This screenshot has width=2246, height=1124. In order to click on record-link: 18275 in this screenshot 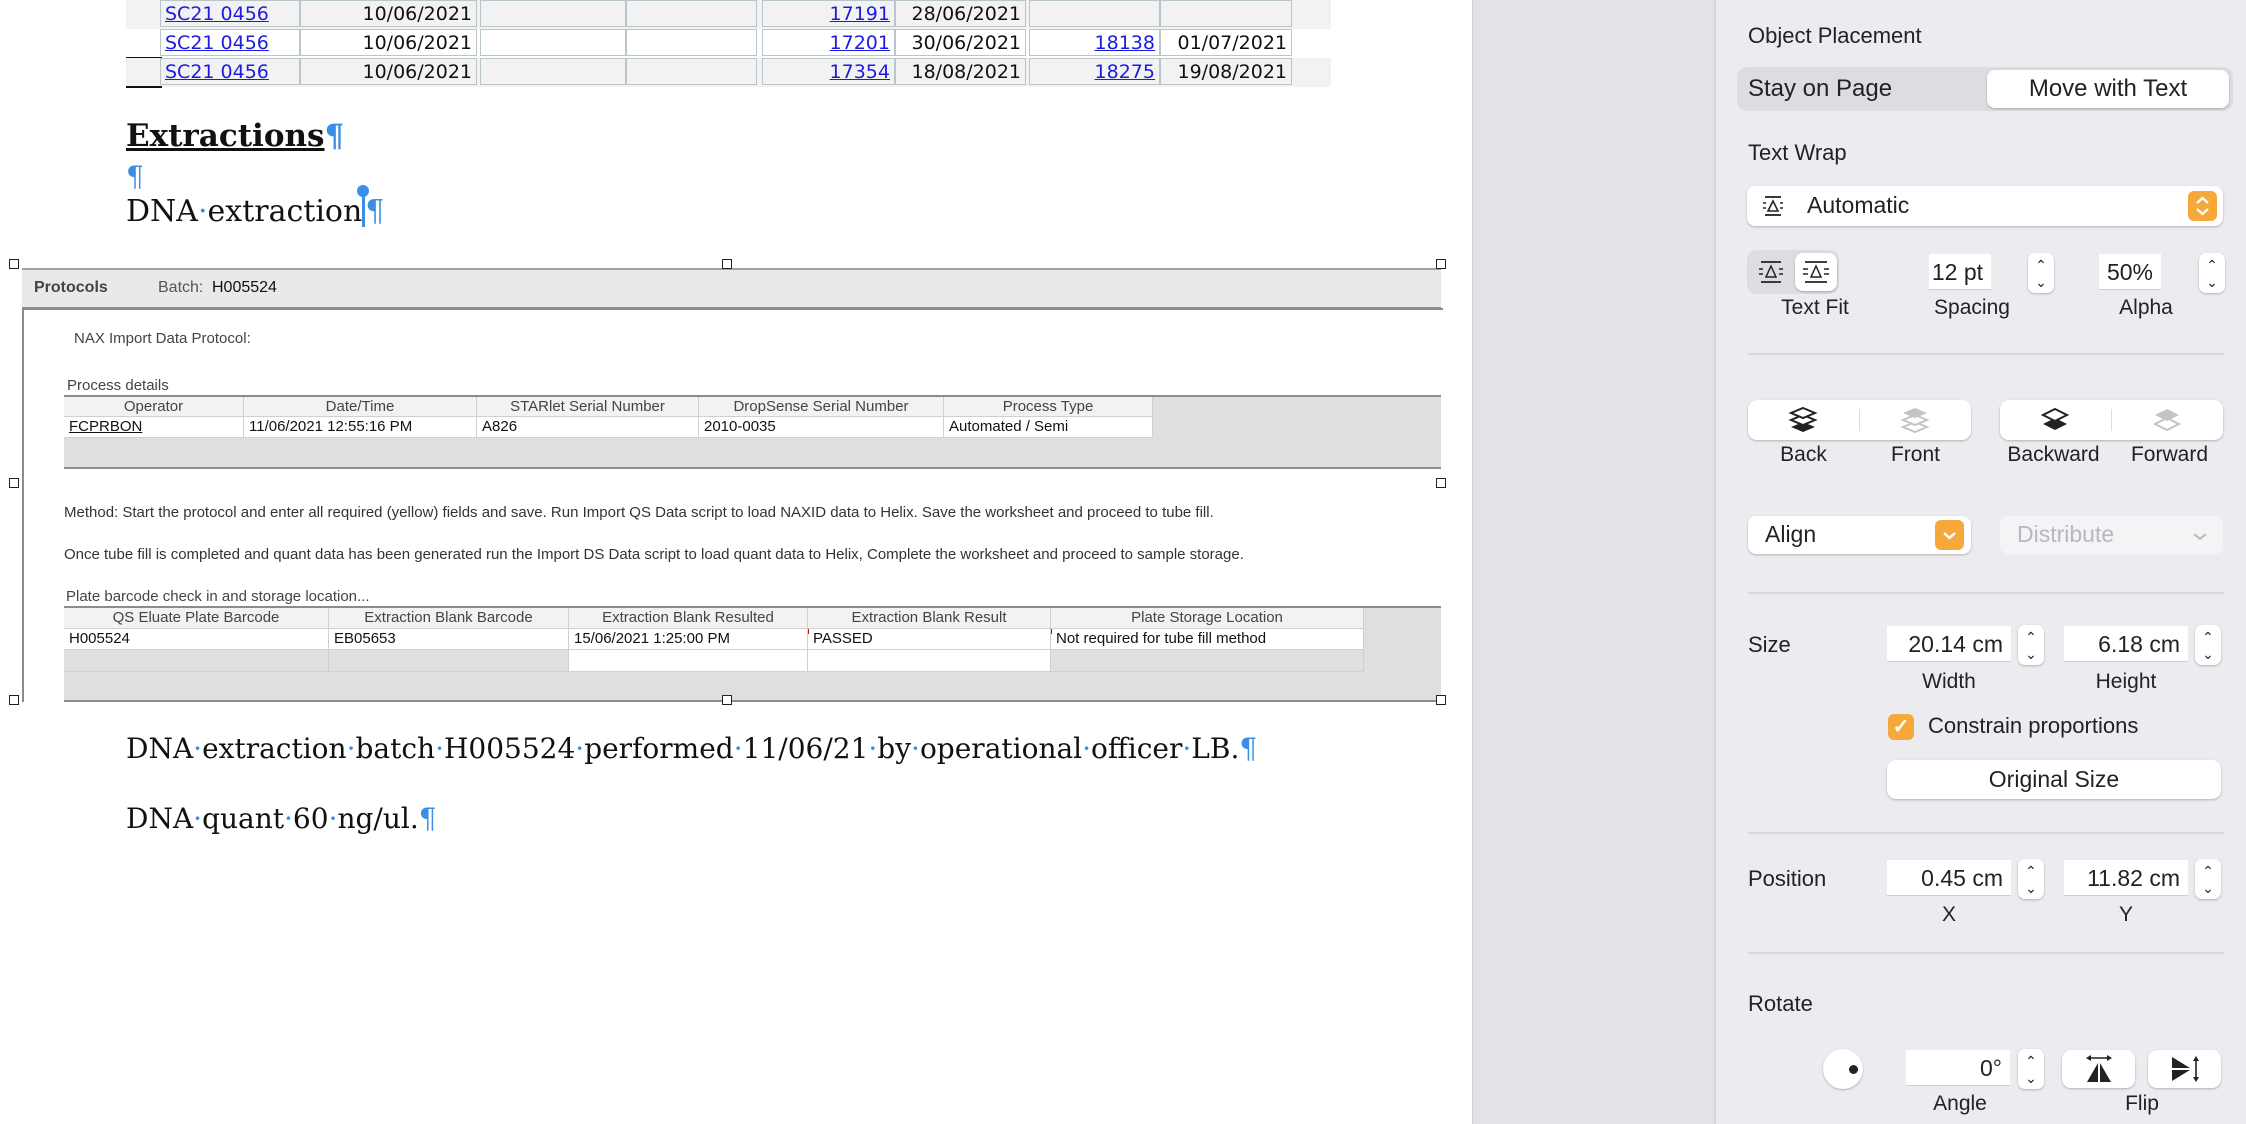, I will do `click(1094, 71)`.